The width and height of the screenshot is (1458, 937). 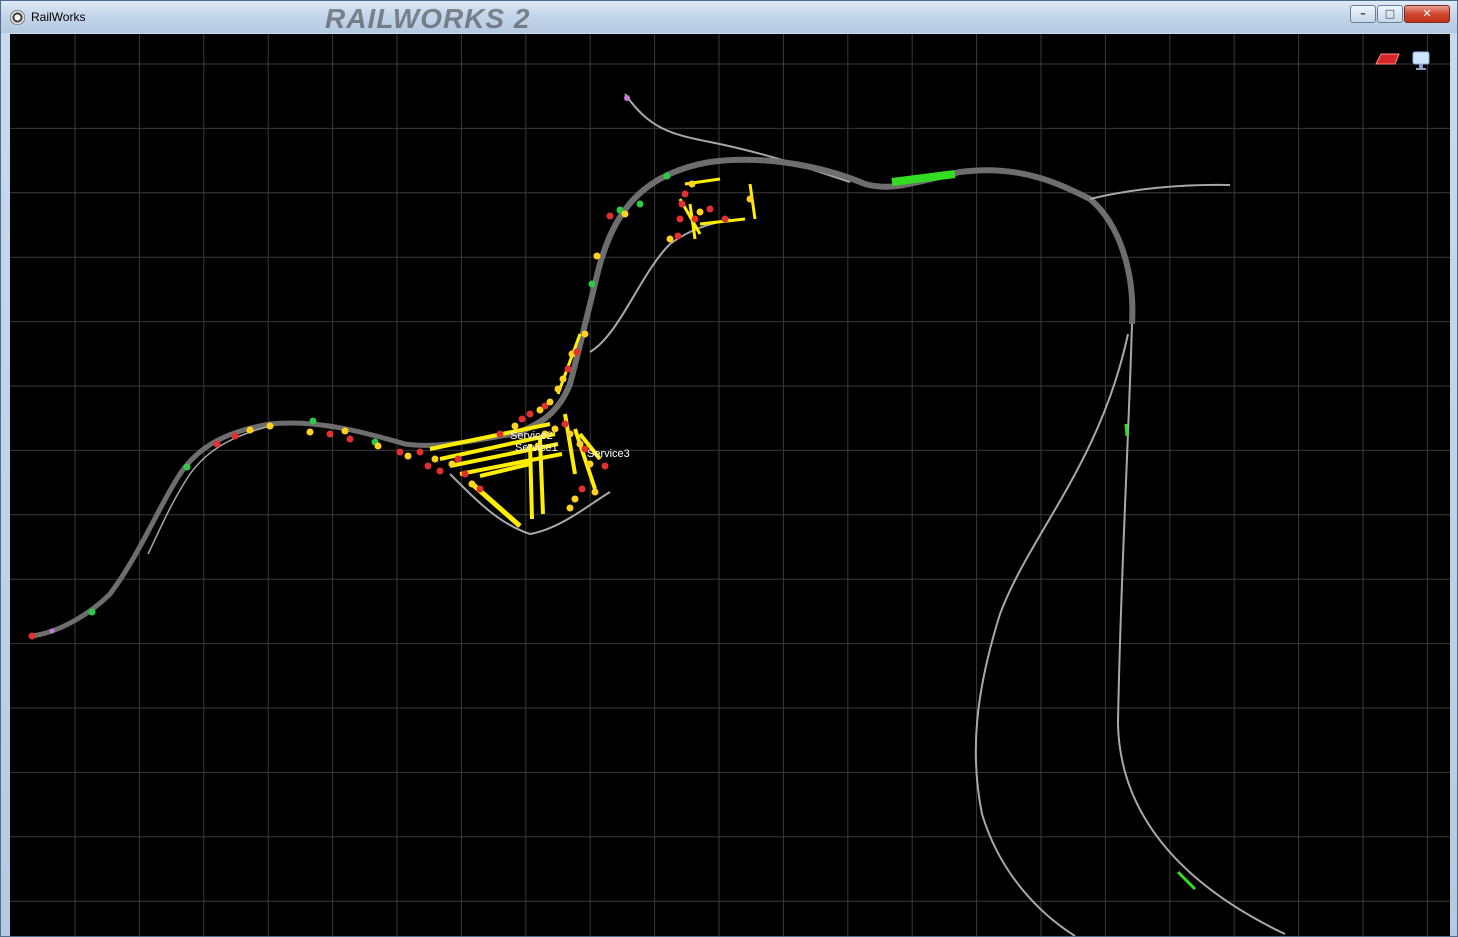 I want to click on app-icon, so click(x=17, y=17).